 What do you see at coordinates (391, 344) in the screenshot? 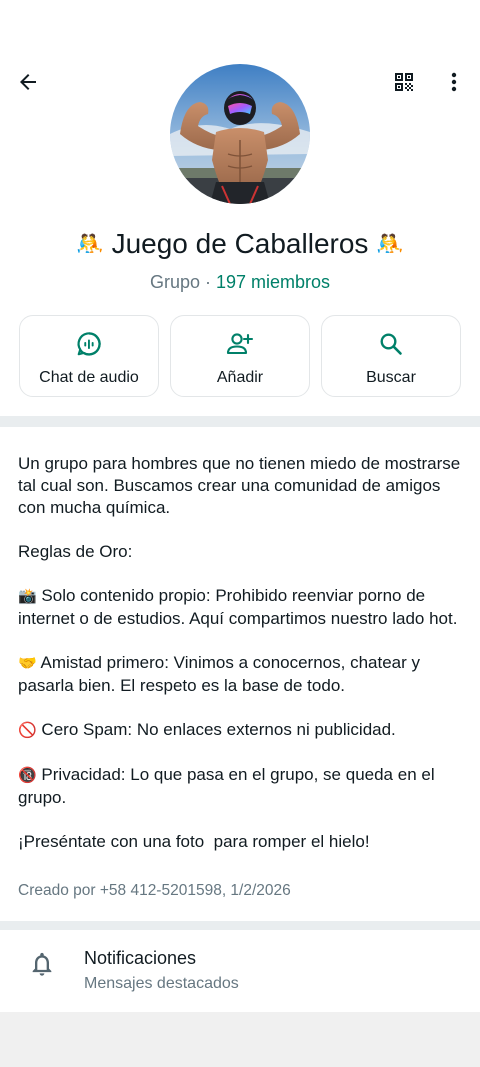
I see `search-icon` at bounding box center [391, 344].